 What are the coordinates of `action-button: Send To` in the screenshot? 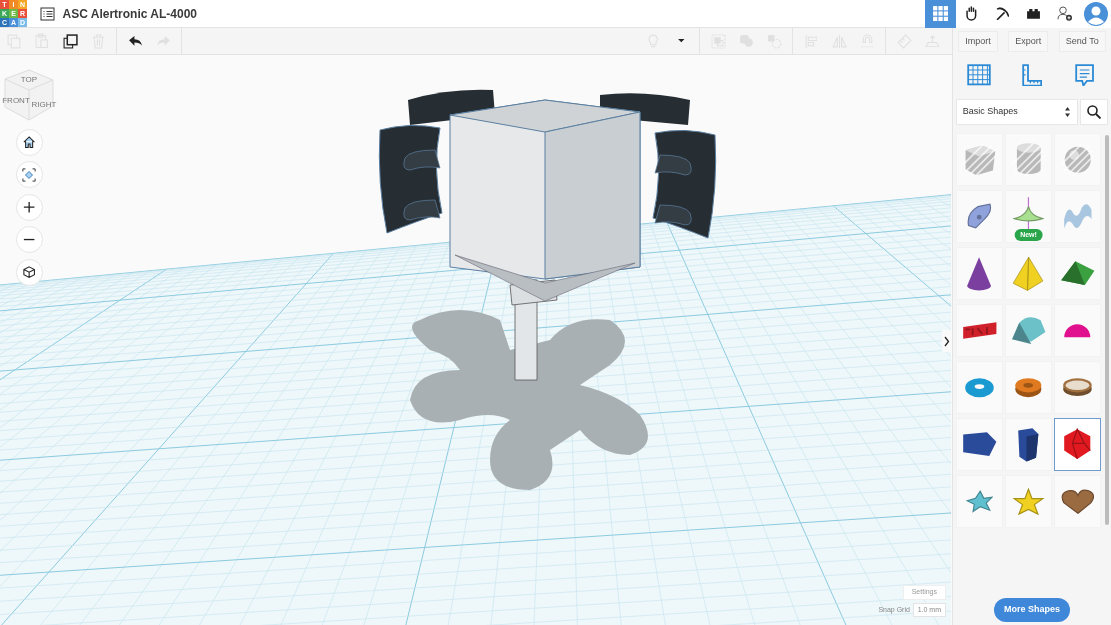 It's located at (1082, 41).